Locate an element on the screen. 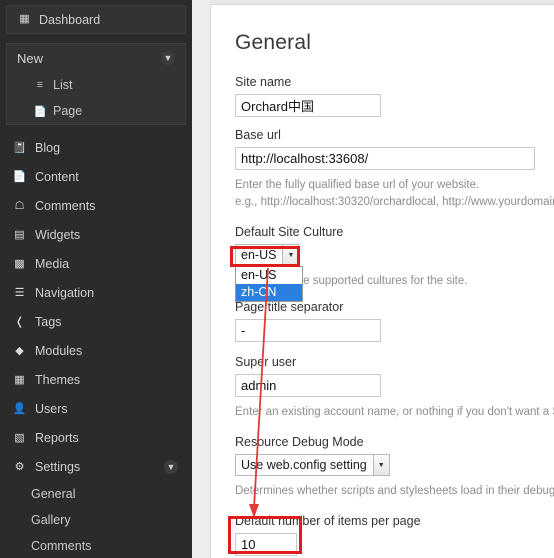 The width and height of the screenshot is (554, 558). sidebar-item-comments: ☖ Comments is located at coordinates (96, 205).